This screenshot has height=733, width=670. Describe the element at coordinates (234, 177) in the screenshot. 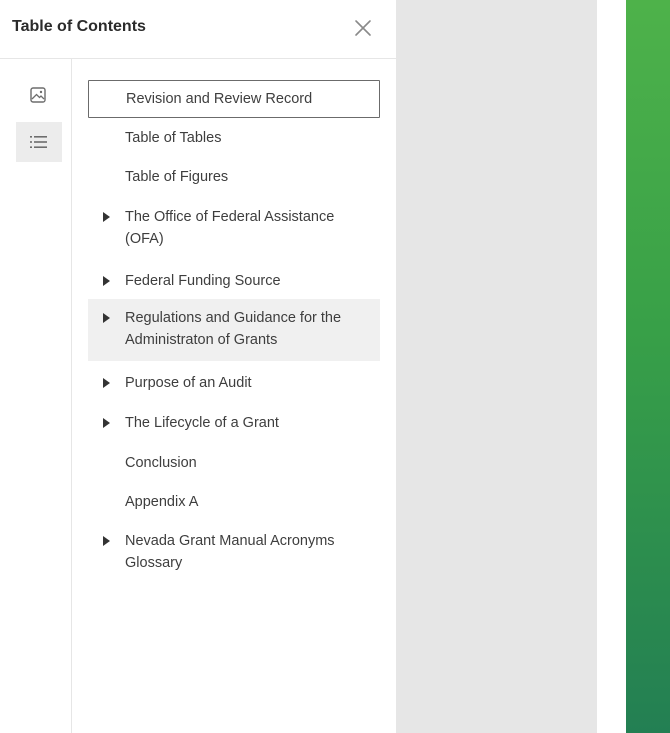

I see `toc-item: Table of Figures` at that location.